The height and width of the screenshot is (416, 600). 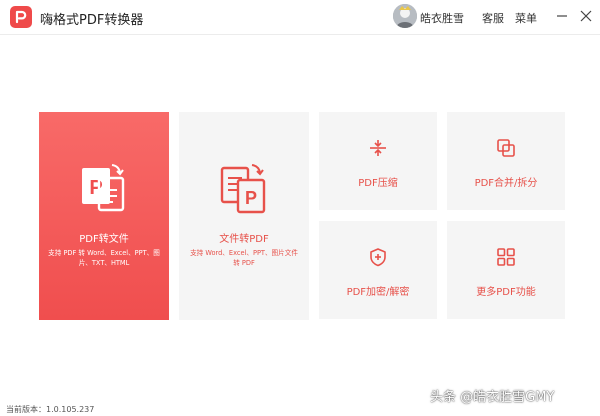 I want to click on shield-icon, so click(x=378, y=257).